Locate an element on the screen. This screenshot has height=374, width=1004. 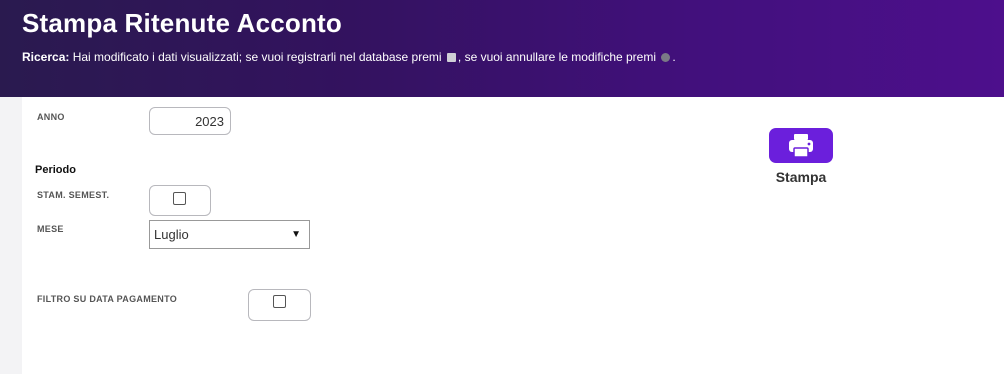
filtro-field is located at coordinates (279, 305).